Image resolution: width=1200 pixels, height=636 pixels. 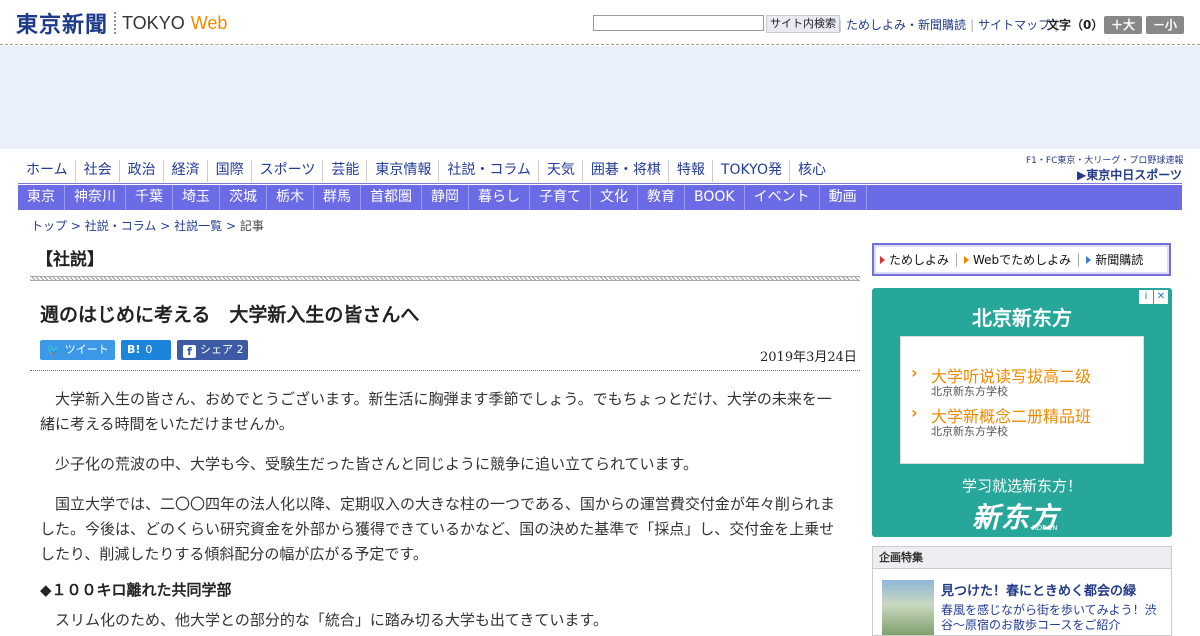 I want to click on breadcrumb-editorial-list: 社説一覧, so click(x=198, y=226).